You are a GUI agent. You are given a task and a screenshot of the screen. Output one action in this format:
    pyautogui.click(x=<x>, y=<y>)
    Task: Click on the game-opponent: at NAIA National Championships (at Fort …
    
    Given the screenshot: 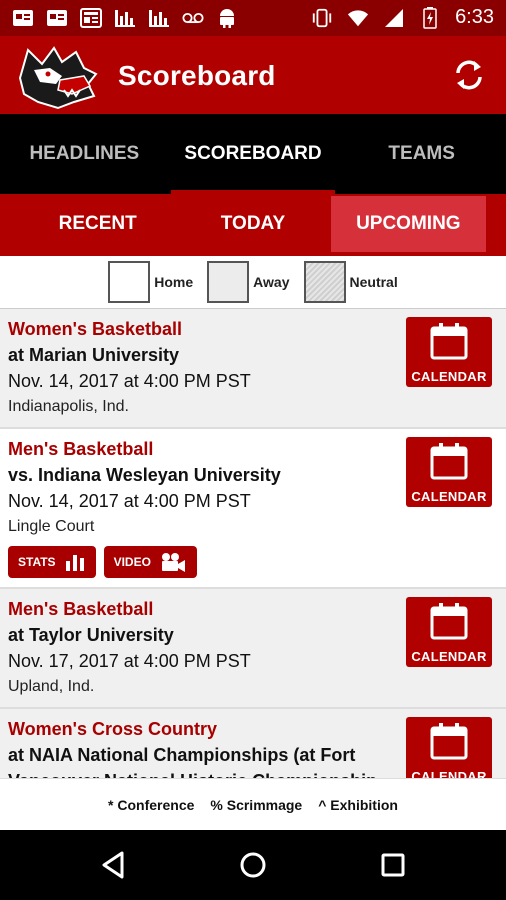 What is the action you would take?
    pyautogui.click(x=192, y=761)
    